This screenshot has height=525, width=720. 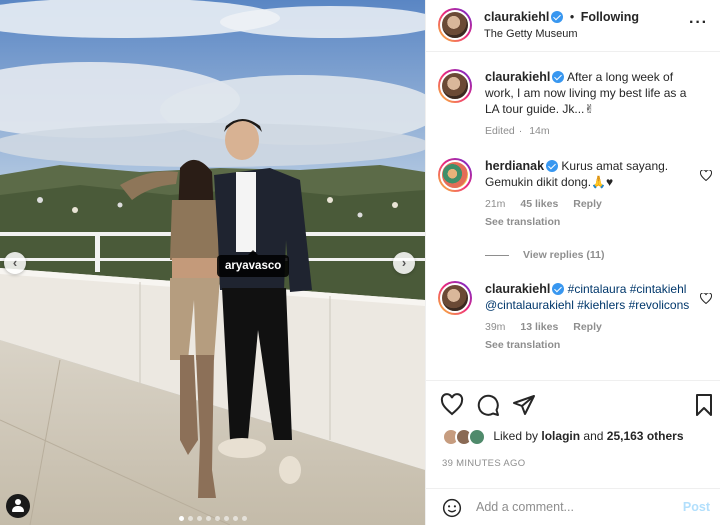 What do you see at coordinates (488, 405) in the screenshot?
I see `comment-icon` at bounding box center [488, 405].